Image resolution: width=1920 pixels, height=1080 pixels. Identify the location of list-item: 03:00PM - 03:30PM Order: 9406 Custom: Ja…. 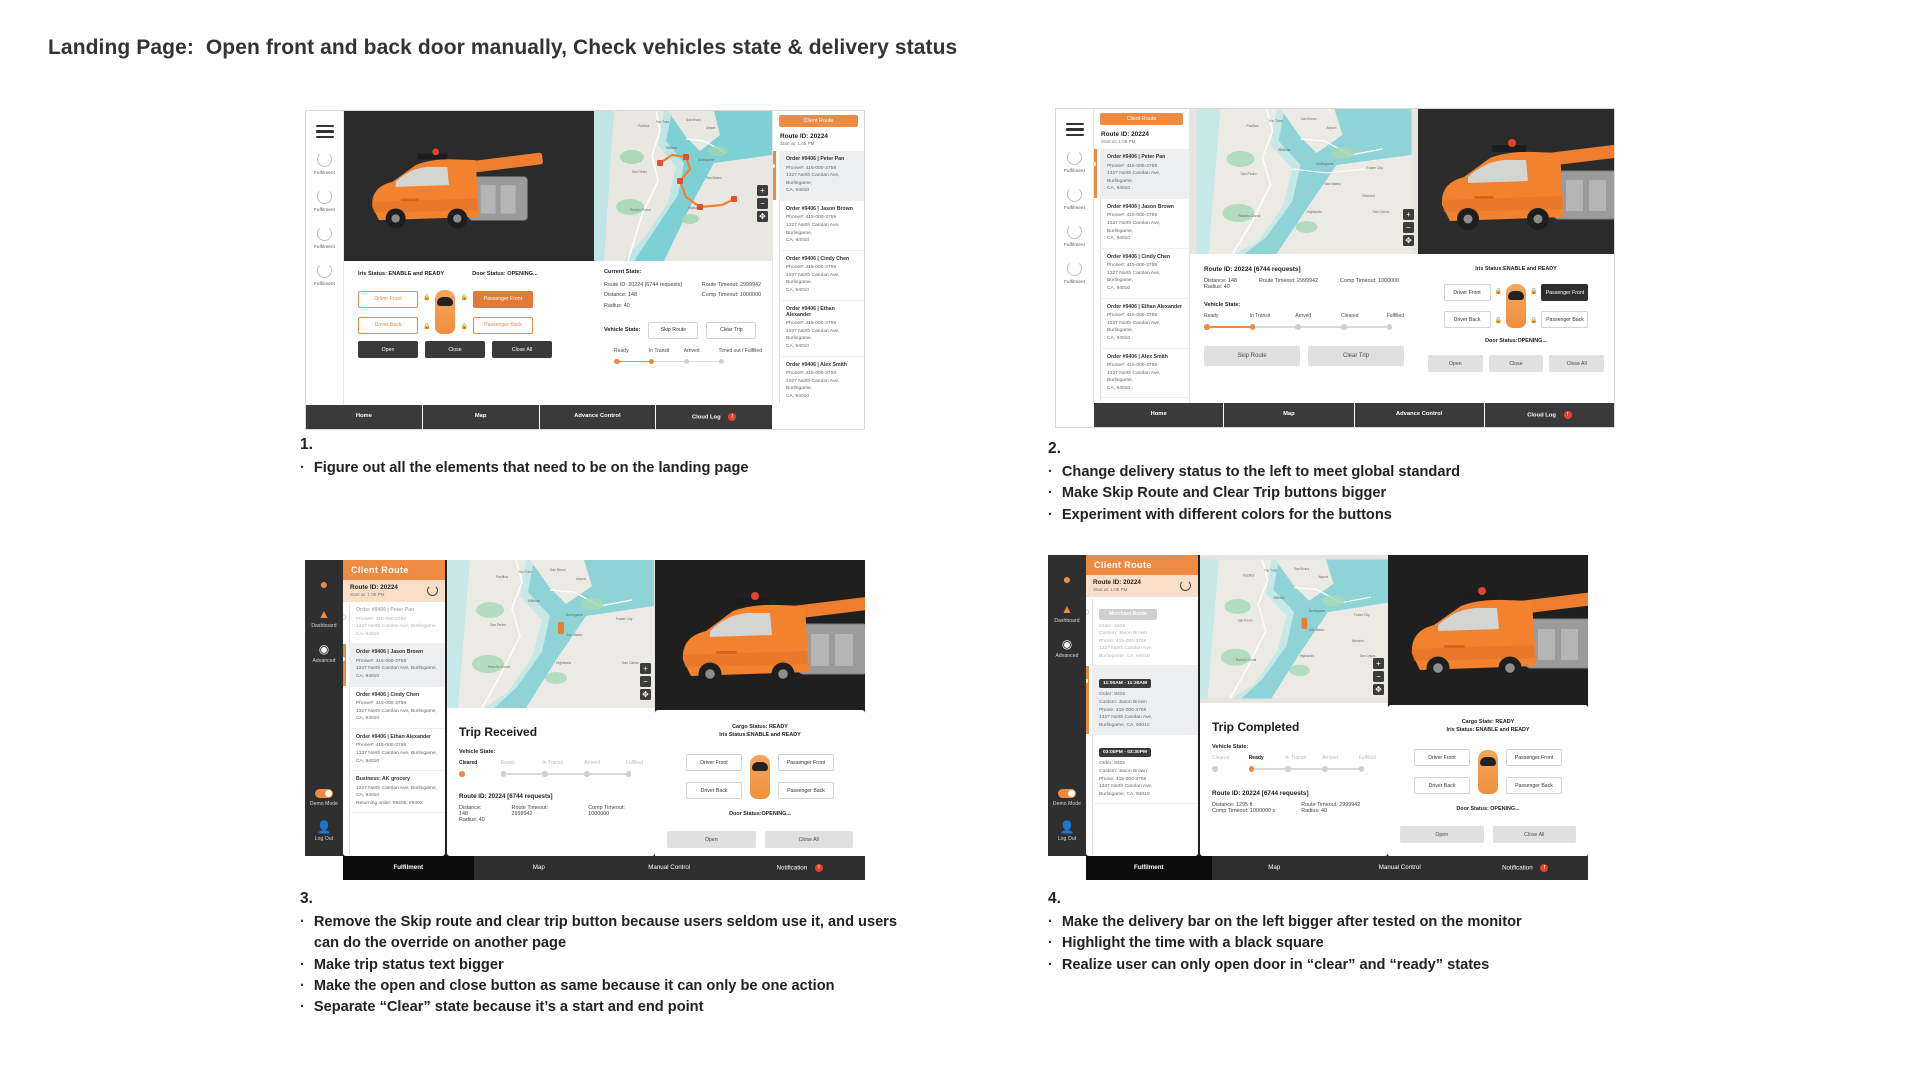
(1145, 770).